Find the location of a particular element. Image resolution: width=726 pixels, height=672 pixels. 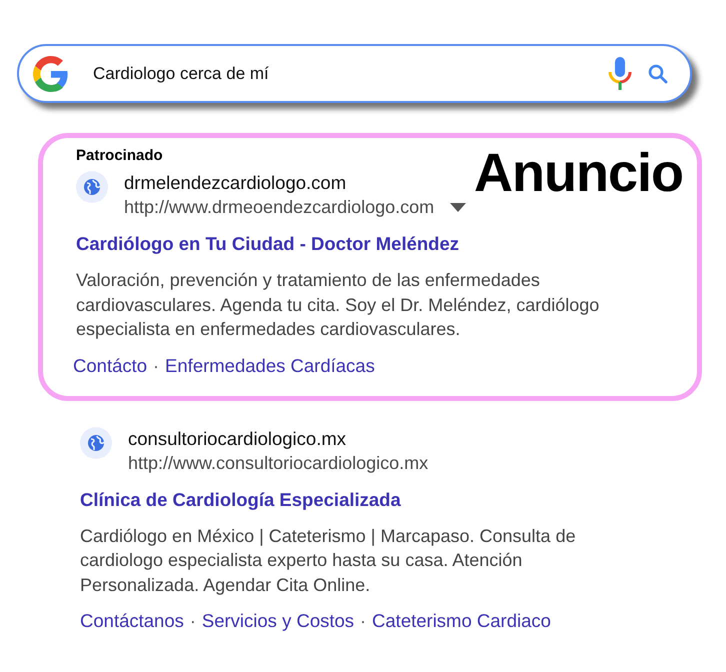

sitelink: Contácto is located at coordinates (110, 365).